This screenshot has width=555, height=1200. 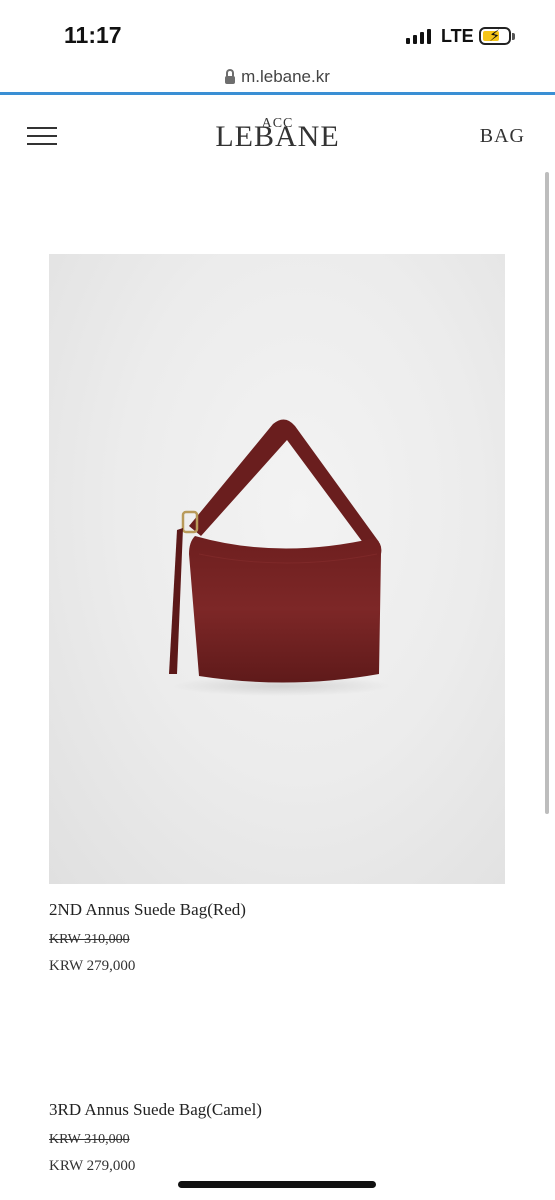 I want to click on product-title: 2ND Annus Suede Bag(Red), so click(x=147, y=910).